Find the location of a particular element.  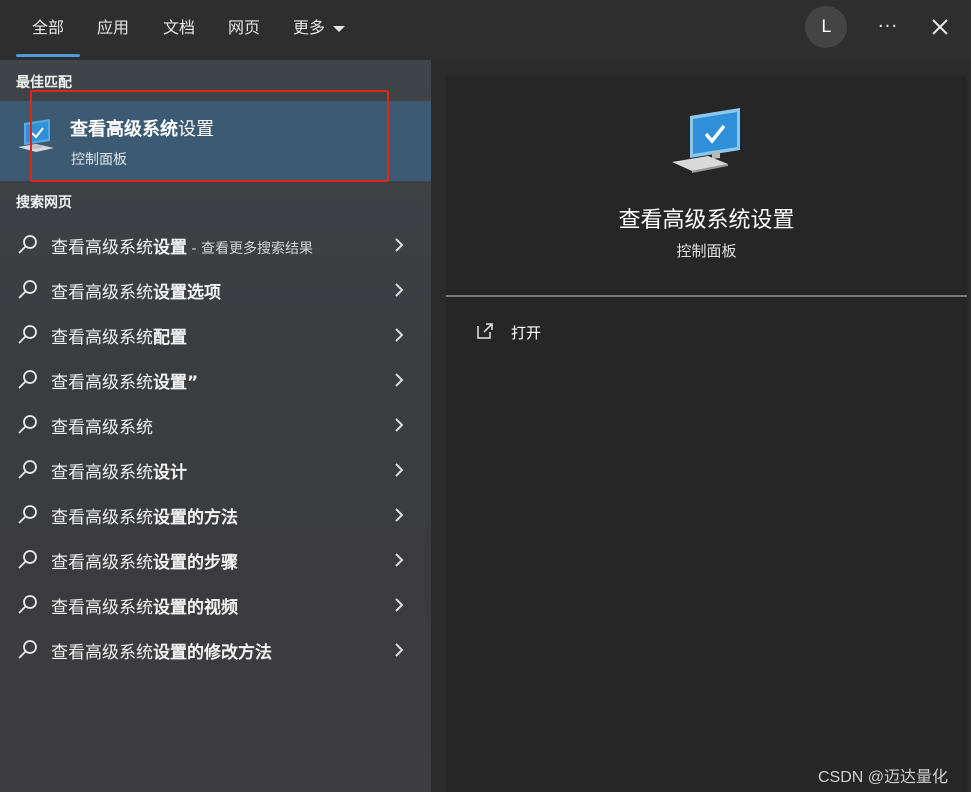

web-search-item-bold: 配置 is located at coordinates (170, 338).